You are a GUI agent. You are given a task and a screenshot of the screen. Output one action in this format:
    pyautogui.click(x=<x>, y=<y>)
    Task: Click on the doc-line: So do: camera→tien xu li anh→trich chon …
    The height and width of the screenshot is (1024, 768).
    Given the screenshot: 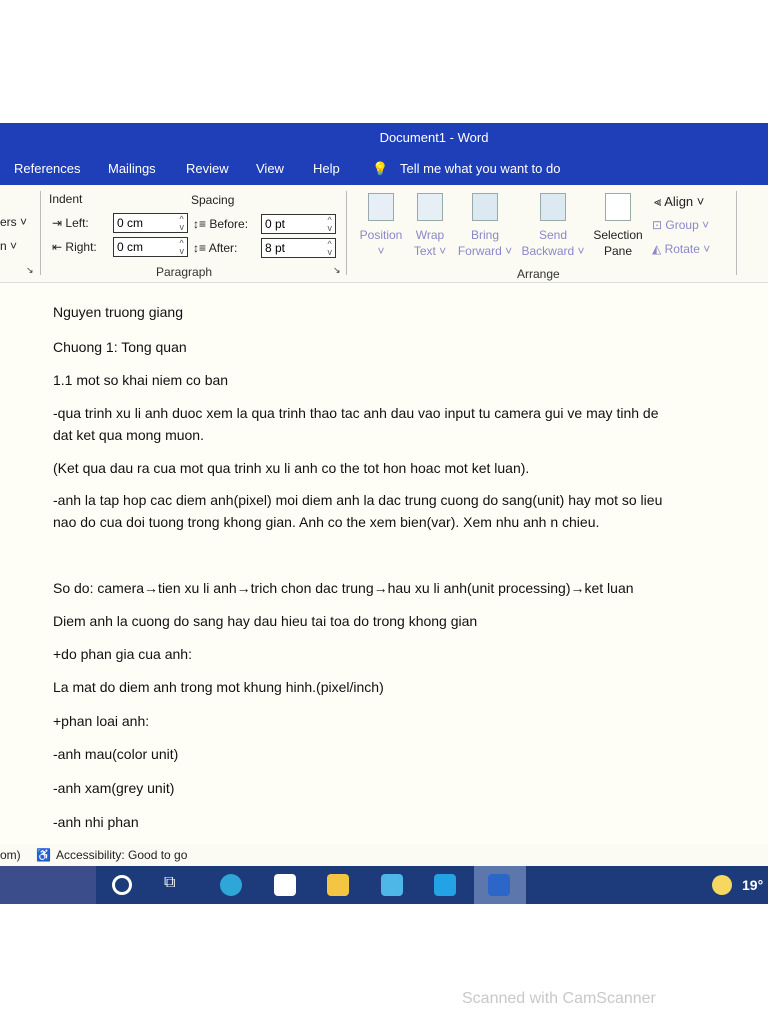 What is the action you would take?
    pyautogui.click(x=343, y=588)
    